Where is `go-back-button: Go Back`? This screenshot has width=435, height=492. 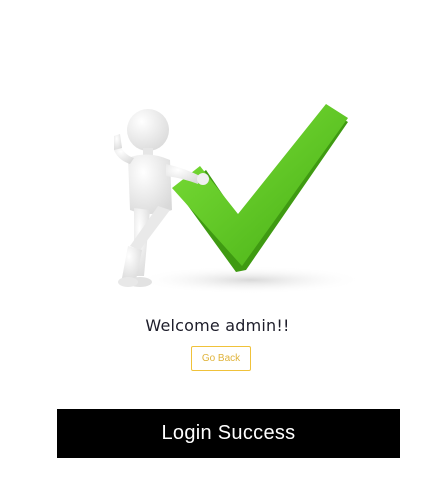
go-back-button: Go Back is located at coordinates (221, 358).